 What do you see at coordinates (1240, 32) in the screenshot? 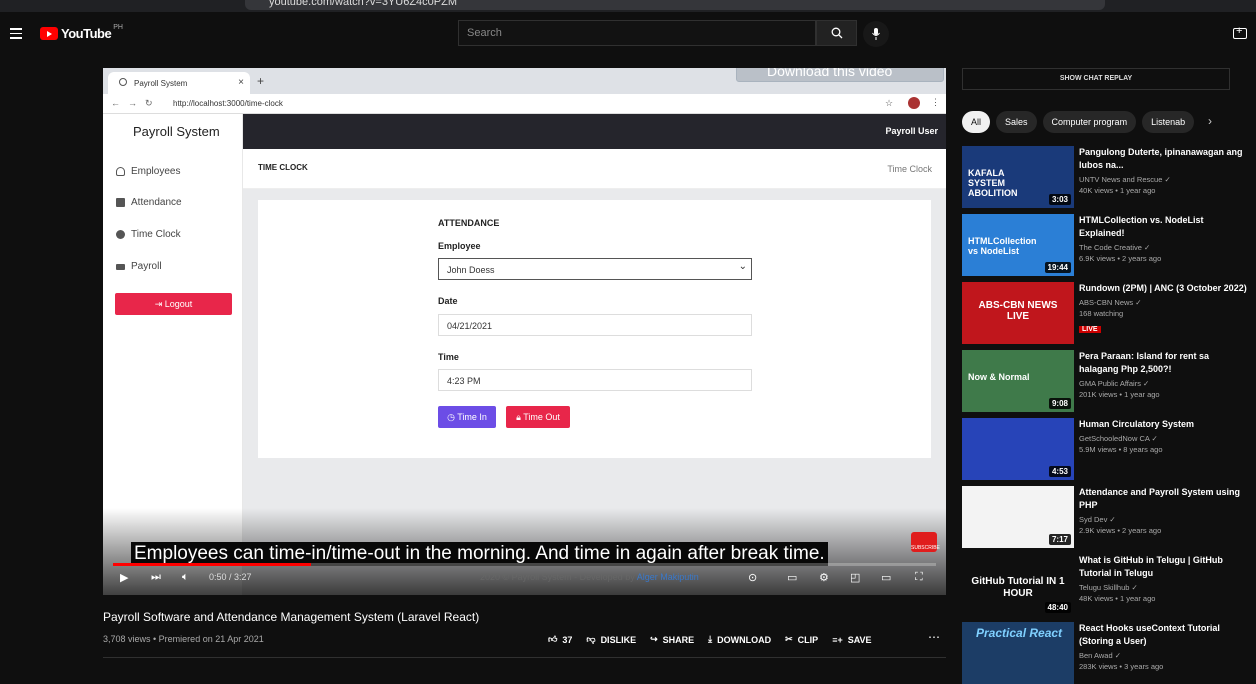
I see `create-icon` at bounding box center [1240, 32].